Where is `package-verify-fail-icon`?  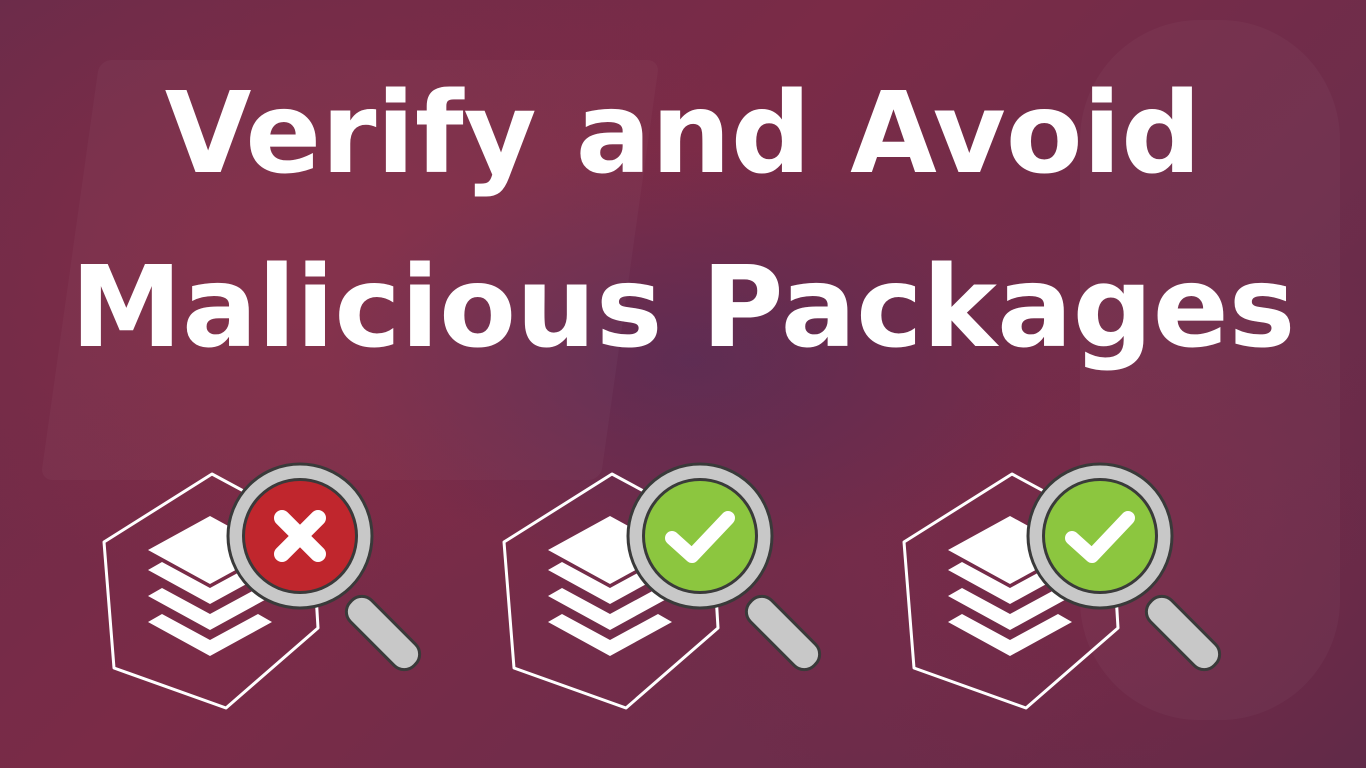 package-verify-fail-icon is located at coordinates (271, 591).